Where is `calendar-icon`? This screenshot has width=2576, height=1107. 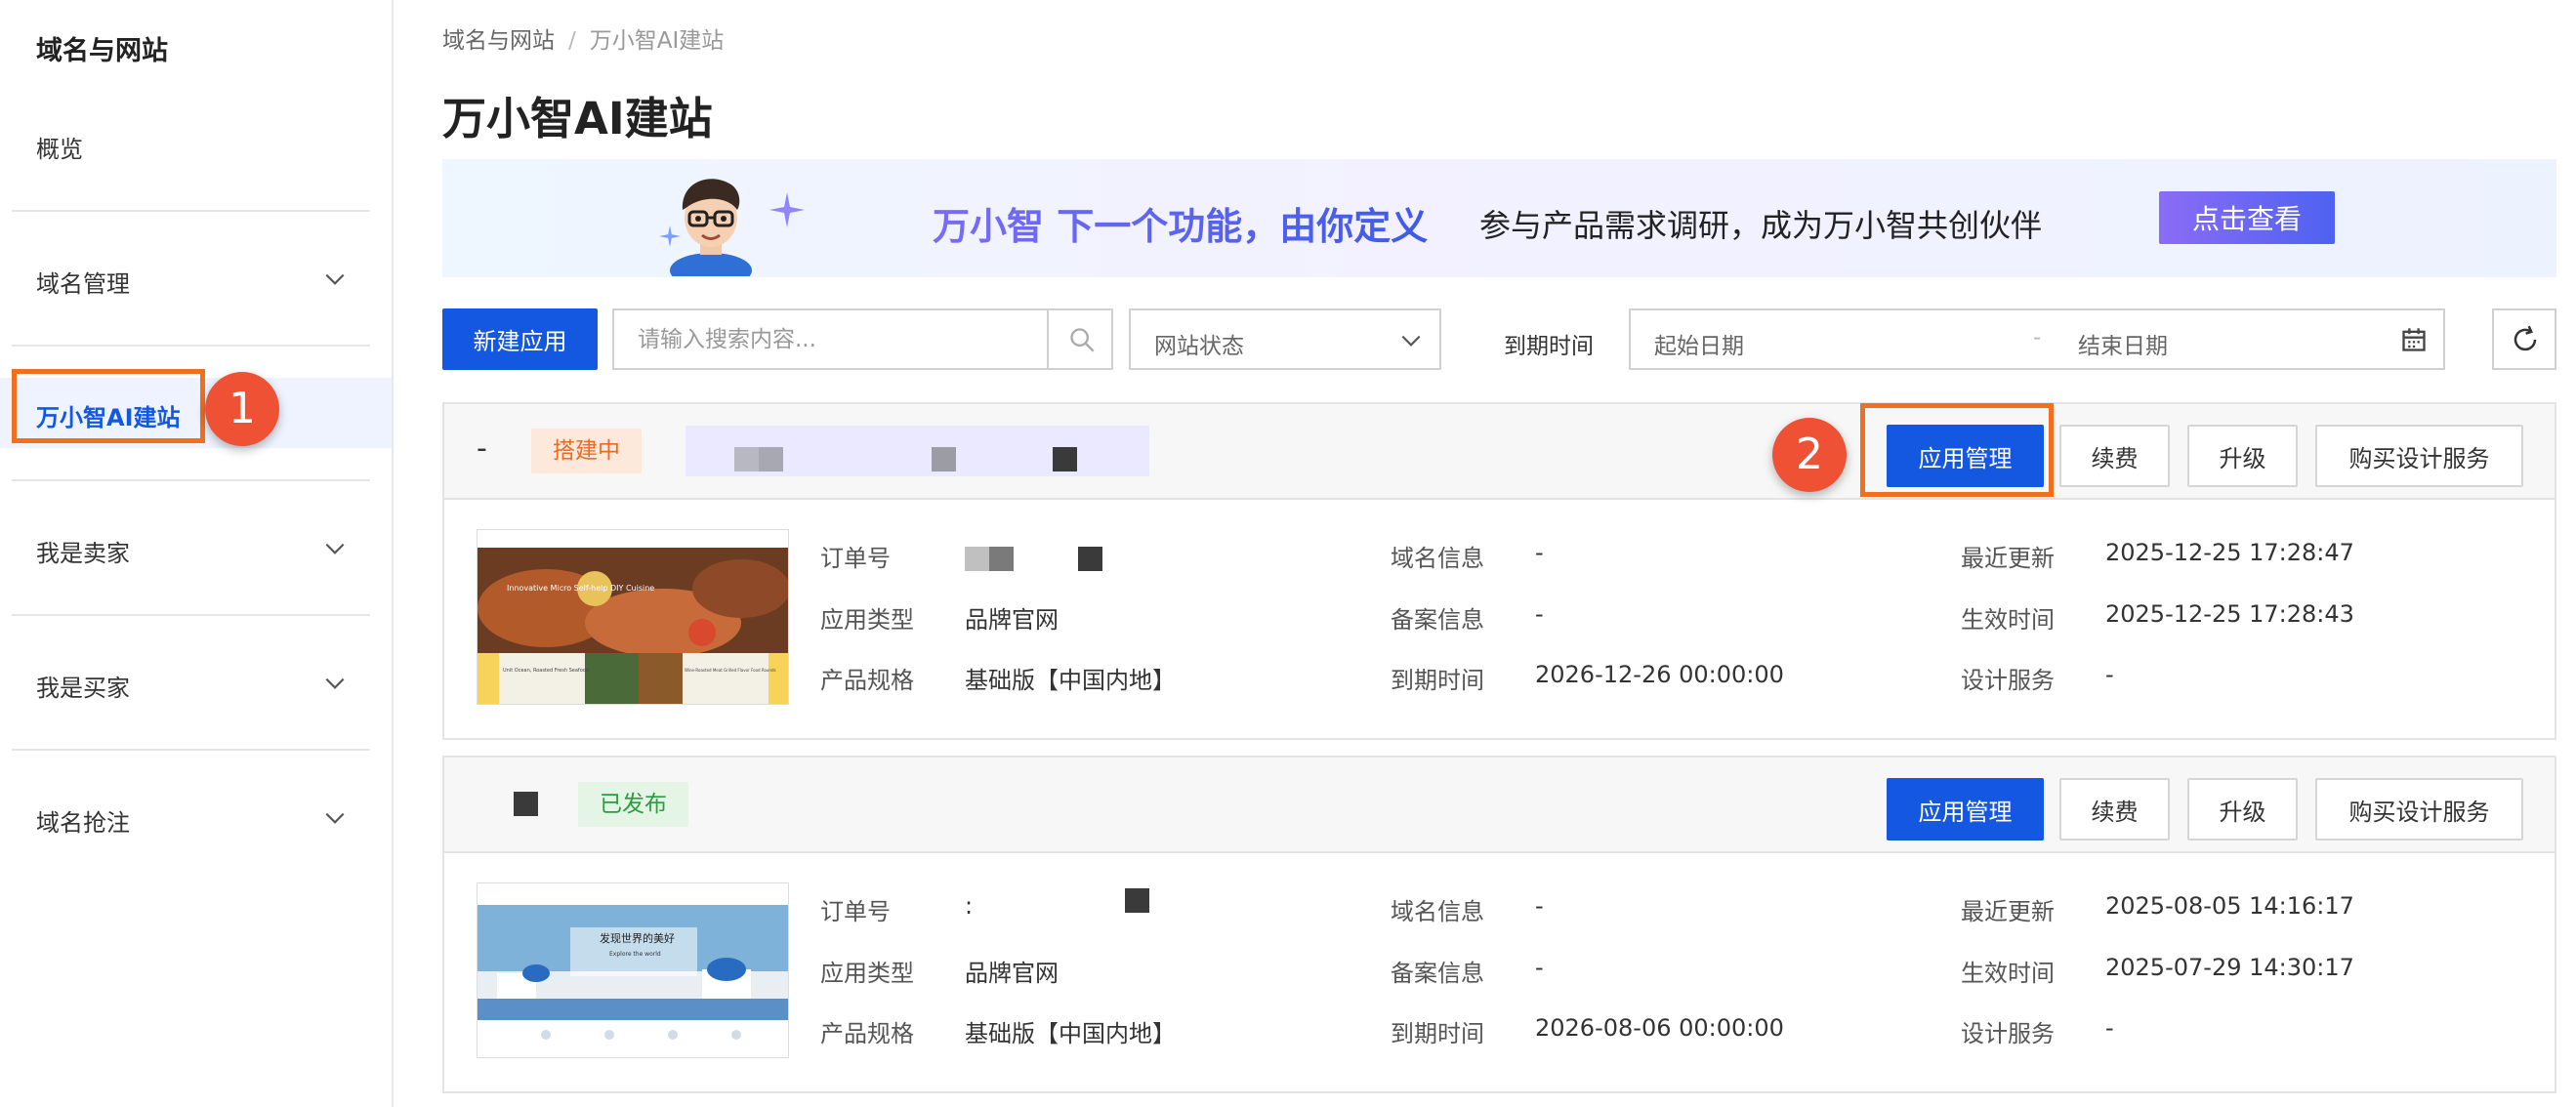
calendar-icon is located at coordinates (2414, 339).